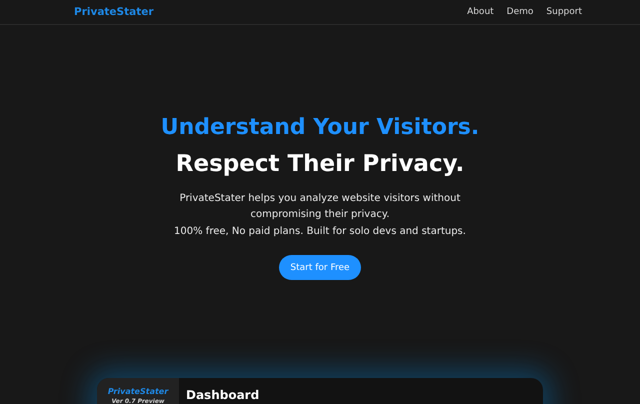 Image resolution: width=640 pixels, height=404 pixels. What do you see at coordinates (320, 207) in the screenshot?
I see `hero-description: PrivateStater helps you analyze website visitors without compromising their privacy.` at bounding box center [320, 207].